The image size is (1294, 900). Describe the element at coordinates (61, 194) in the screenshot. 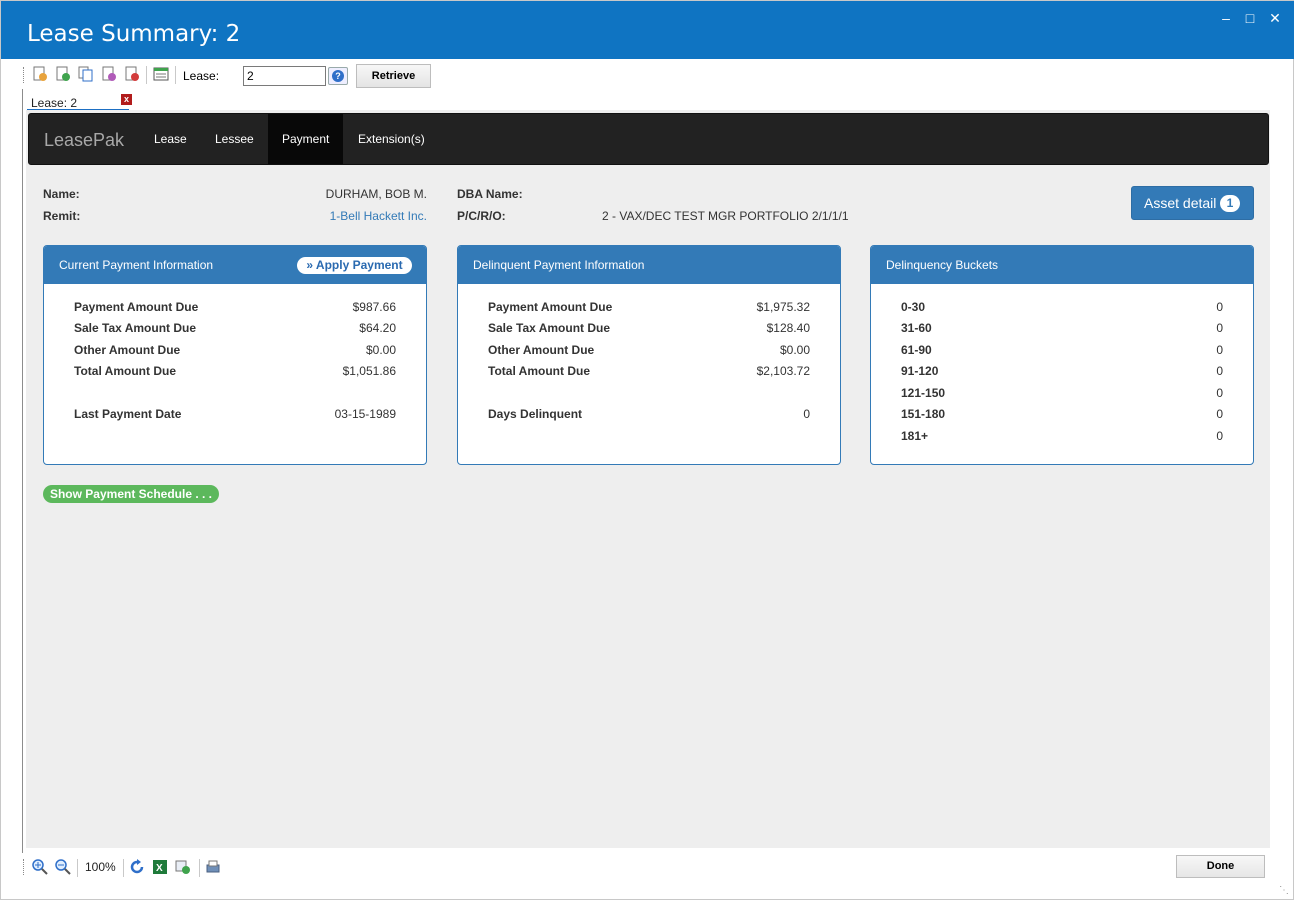

I see `name-label: Name:` at that location.